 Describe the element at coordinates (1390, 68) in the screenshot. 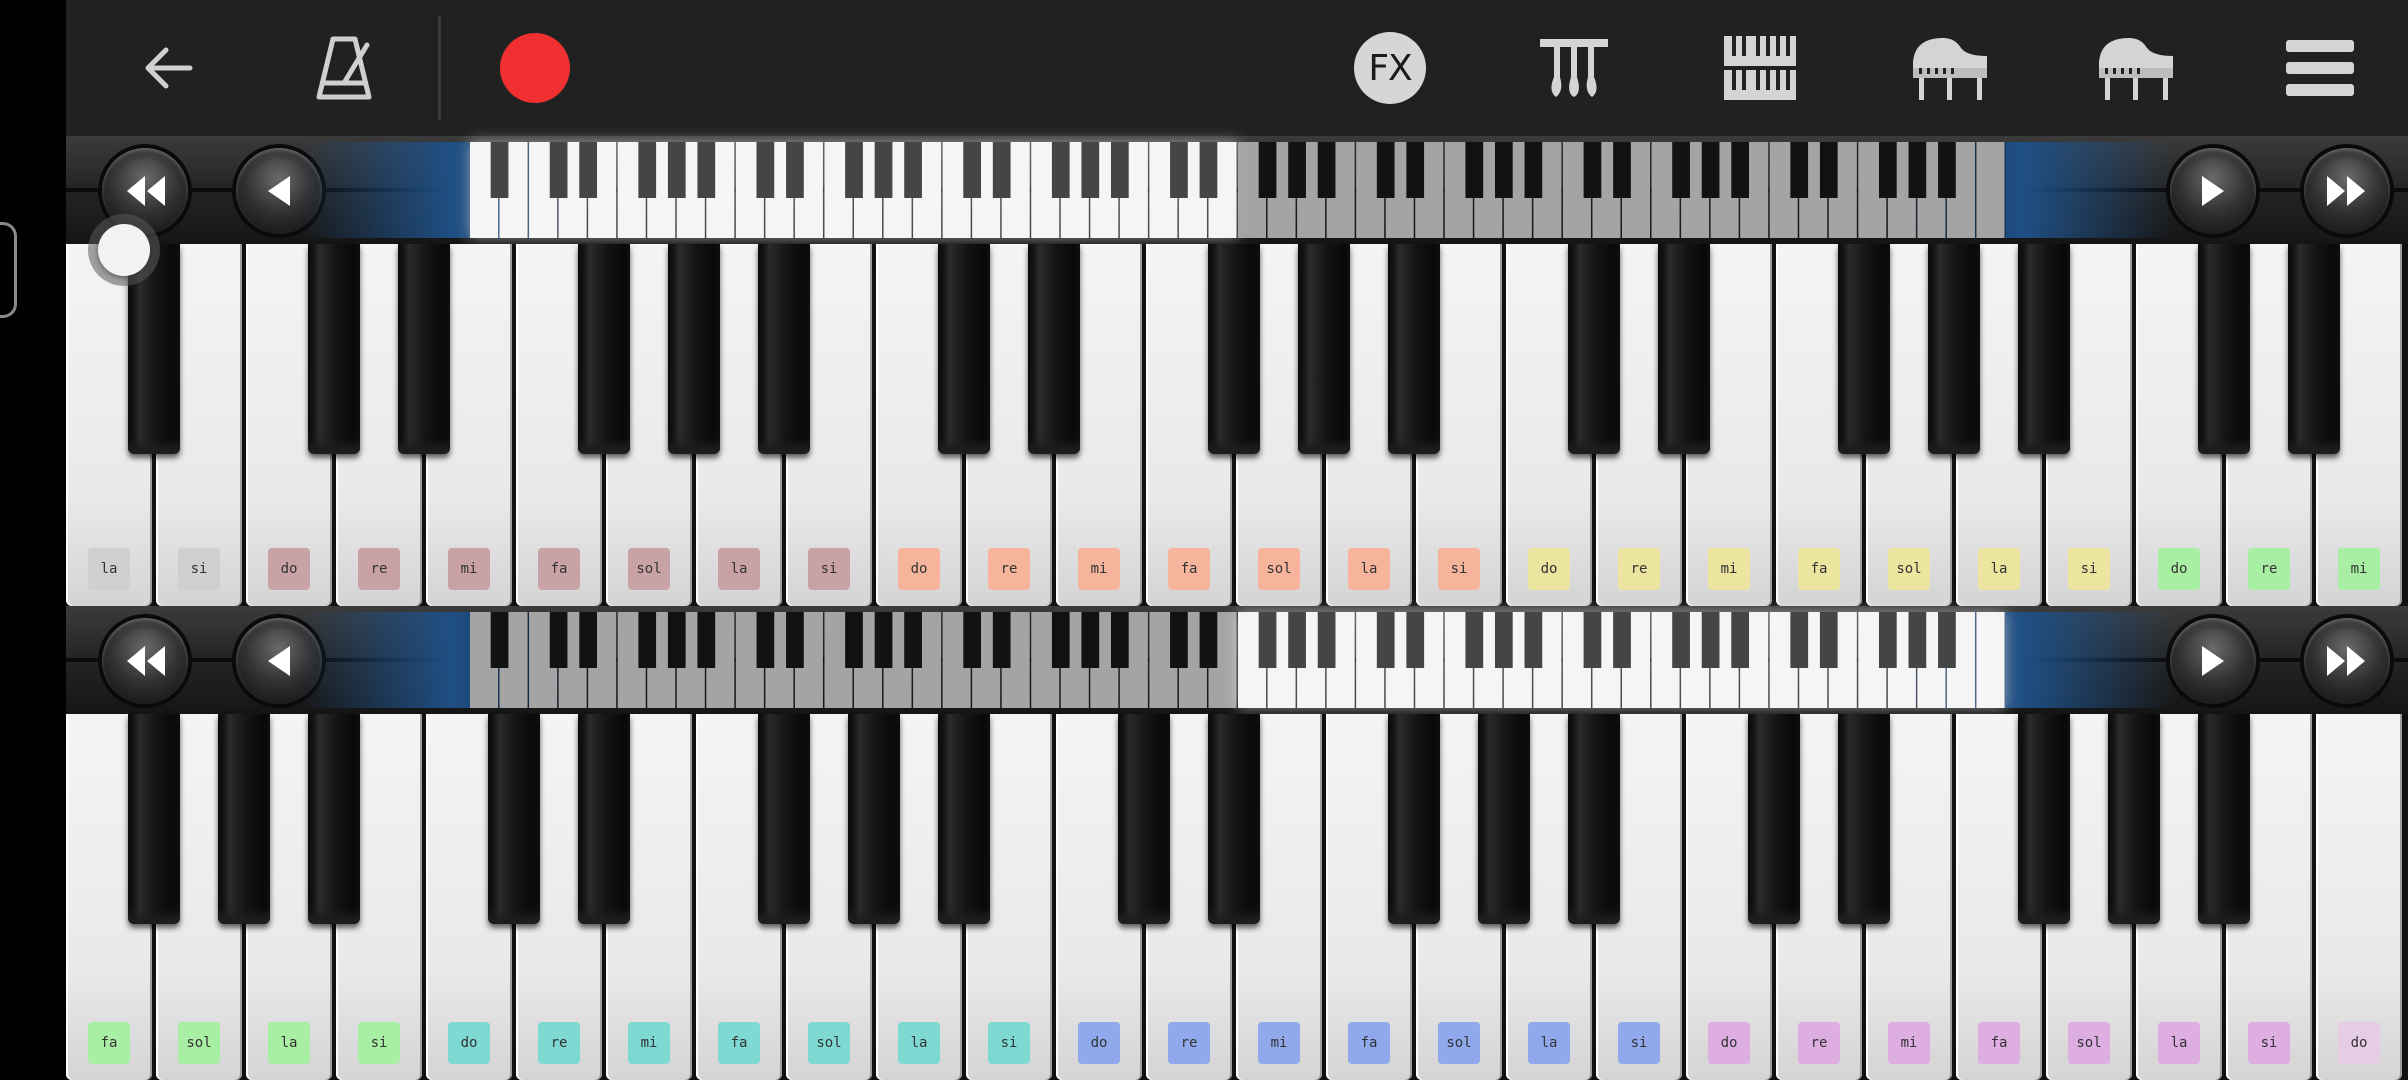

I see `fx-button: FX` at that location.